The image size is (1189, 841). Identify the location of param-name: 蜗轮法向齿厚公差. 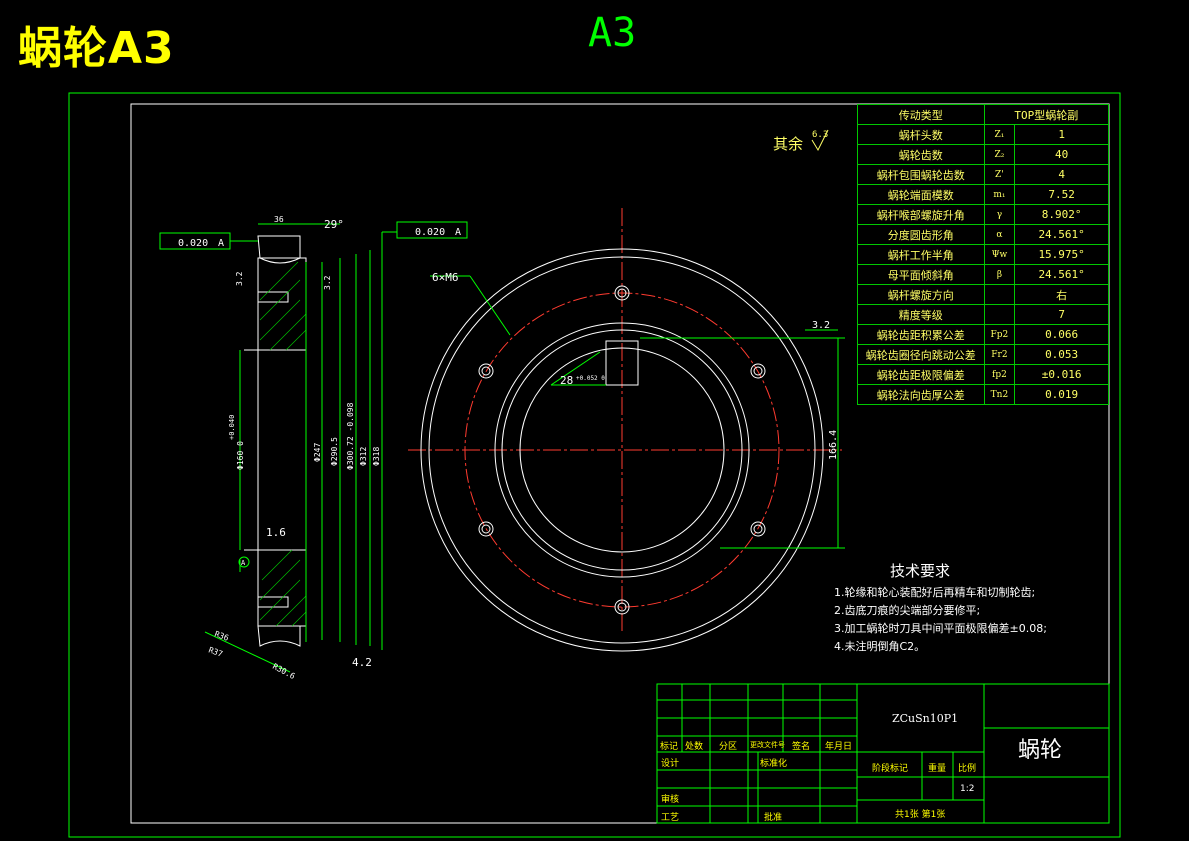
(921, 394).